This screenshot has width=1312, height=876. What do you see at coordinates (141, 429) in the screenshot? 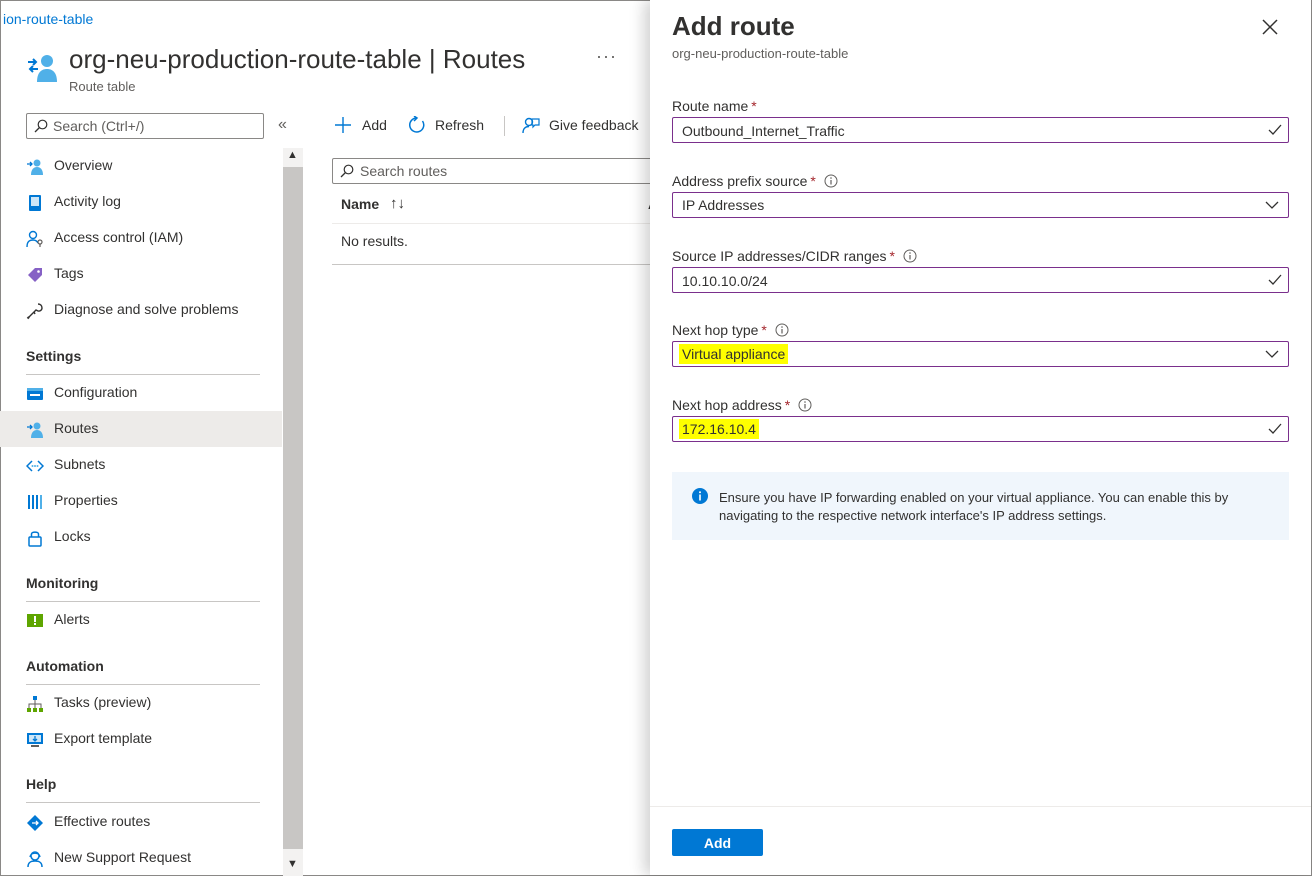
I see `nav-item-routes: Routes` at bounding box center [141, 429].